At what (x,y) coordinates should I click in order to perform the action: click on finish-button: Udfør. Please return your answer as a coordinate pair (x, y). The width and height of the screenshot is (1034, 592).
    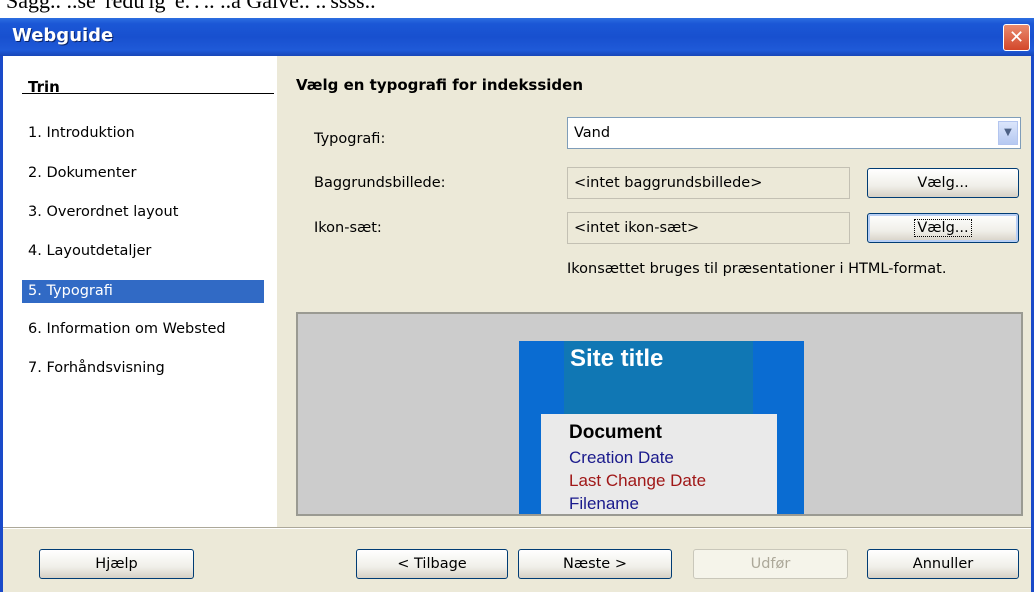
    Looking at the image, I should click on (770, 564).